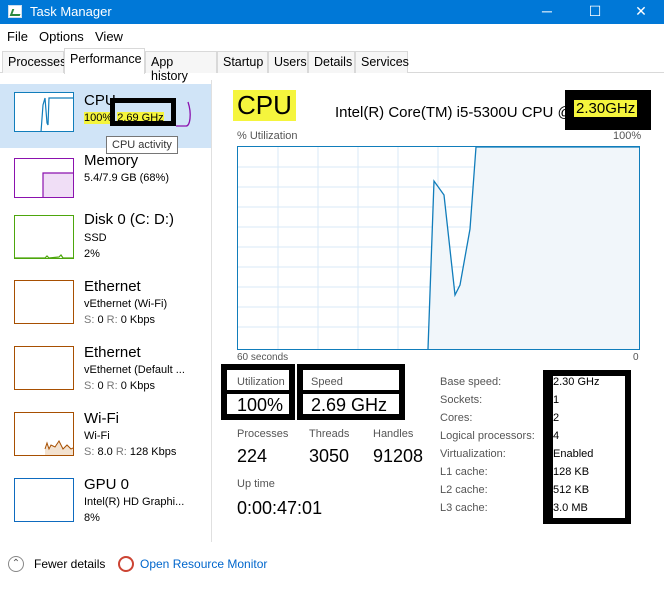 This screenshot has width=664, height=604. What do you see at coordinates (126, 564) in the screenshot?
I see `resource-monitor-icon` at bounding box center [126, 564].